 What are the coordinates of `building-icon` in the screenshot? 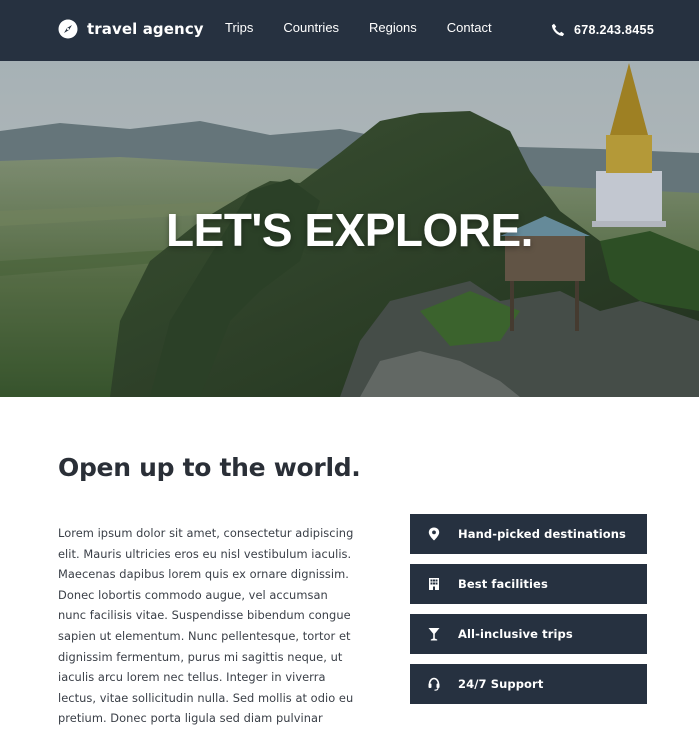 It's located at (434, 584).